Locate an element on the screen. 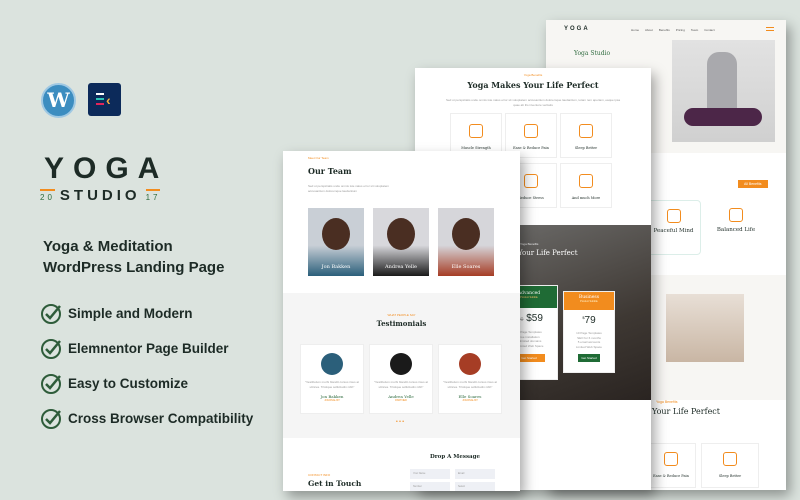  name-input: Your Name is located at coordinates (430, 474).